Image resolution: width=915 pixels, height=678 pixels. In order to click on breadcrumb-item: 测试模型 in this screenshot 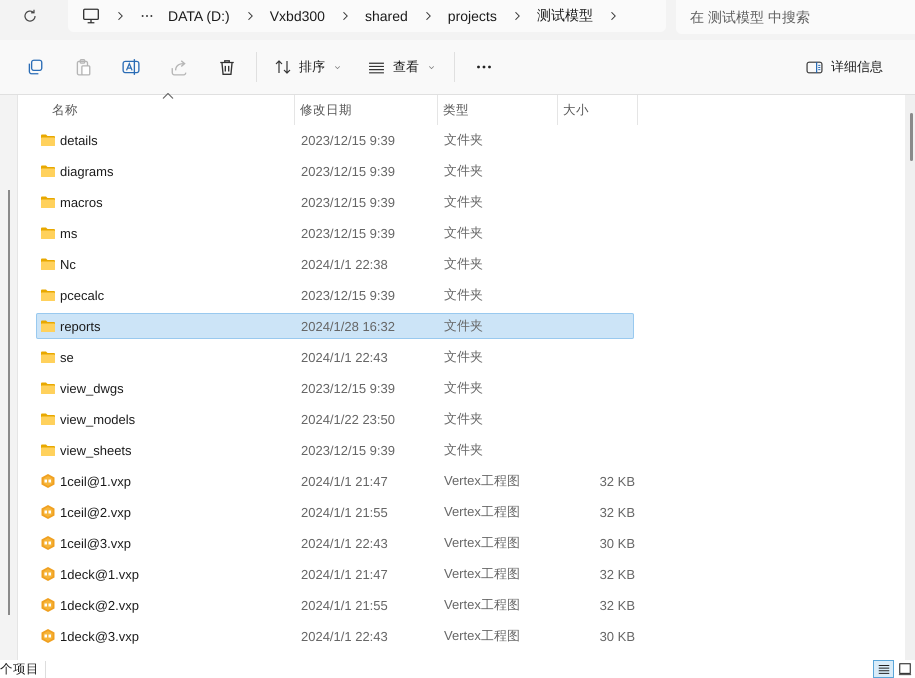, I will do `click(564, 16)`.